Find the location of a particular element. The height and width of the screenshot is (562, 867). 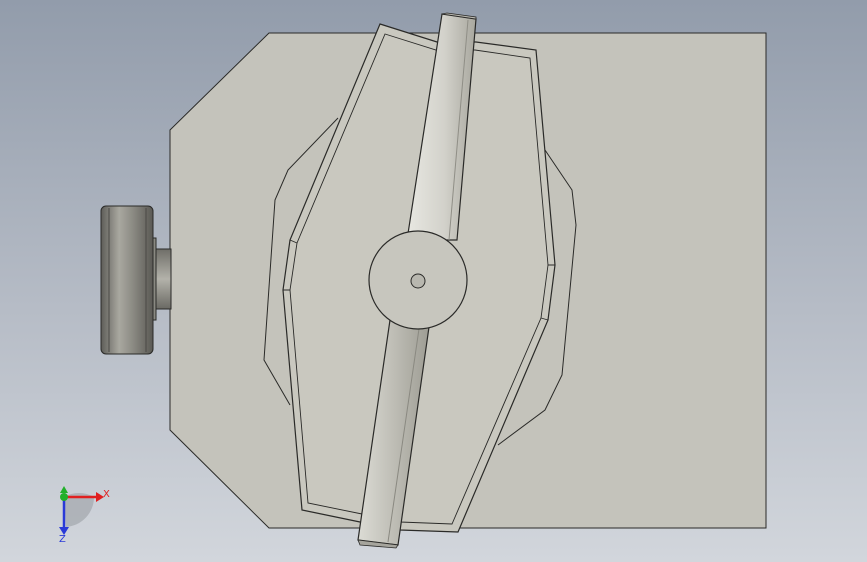

hub-hole is located at coordinates (418, 281).